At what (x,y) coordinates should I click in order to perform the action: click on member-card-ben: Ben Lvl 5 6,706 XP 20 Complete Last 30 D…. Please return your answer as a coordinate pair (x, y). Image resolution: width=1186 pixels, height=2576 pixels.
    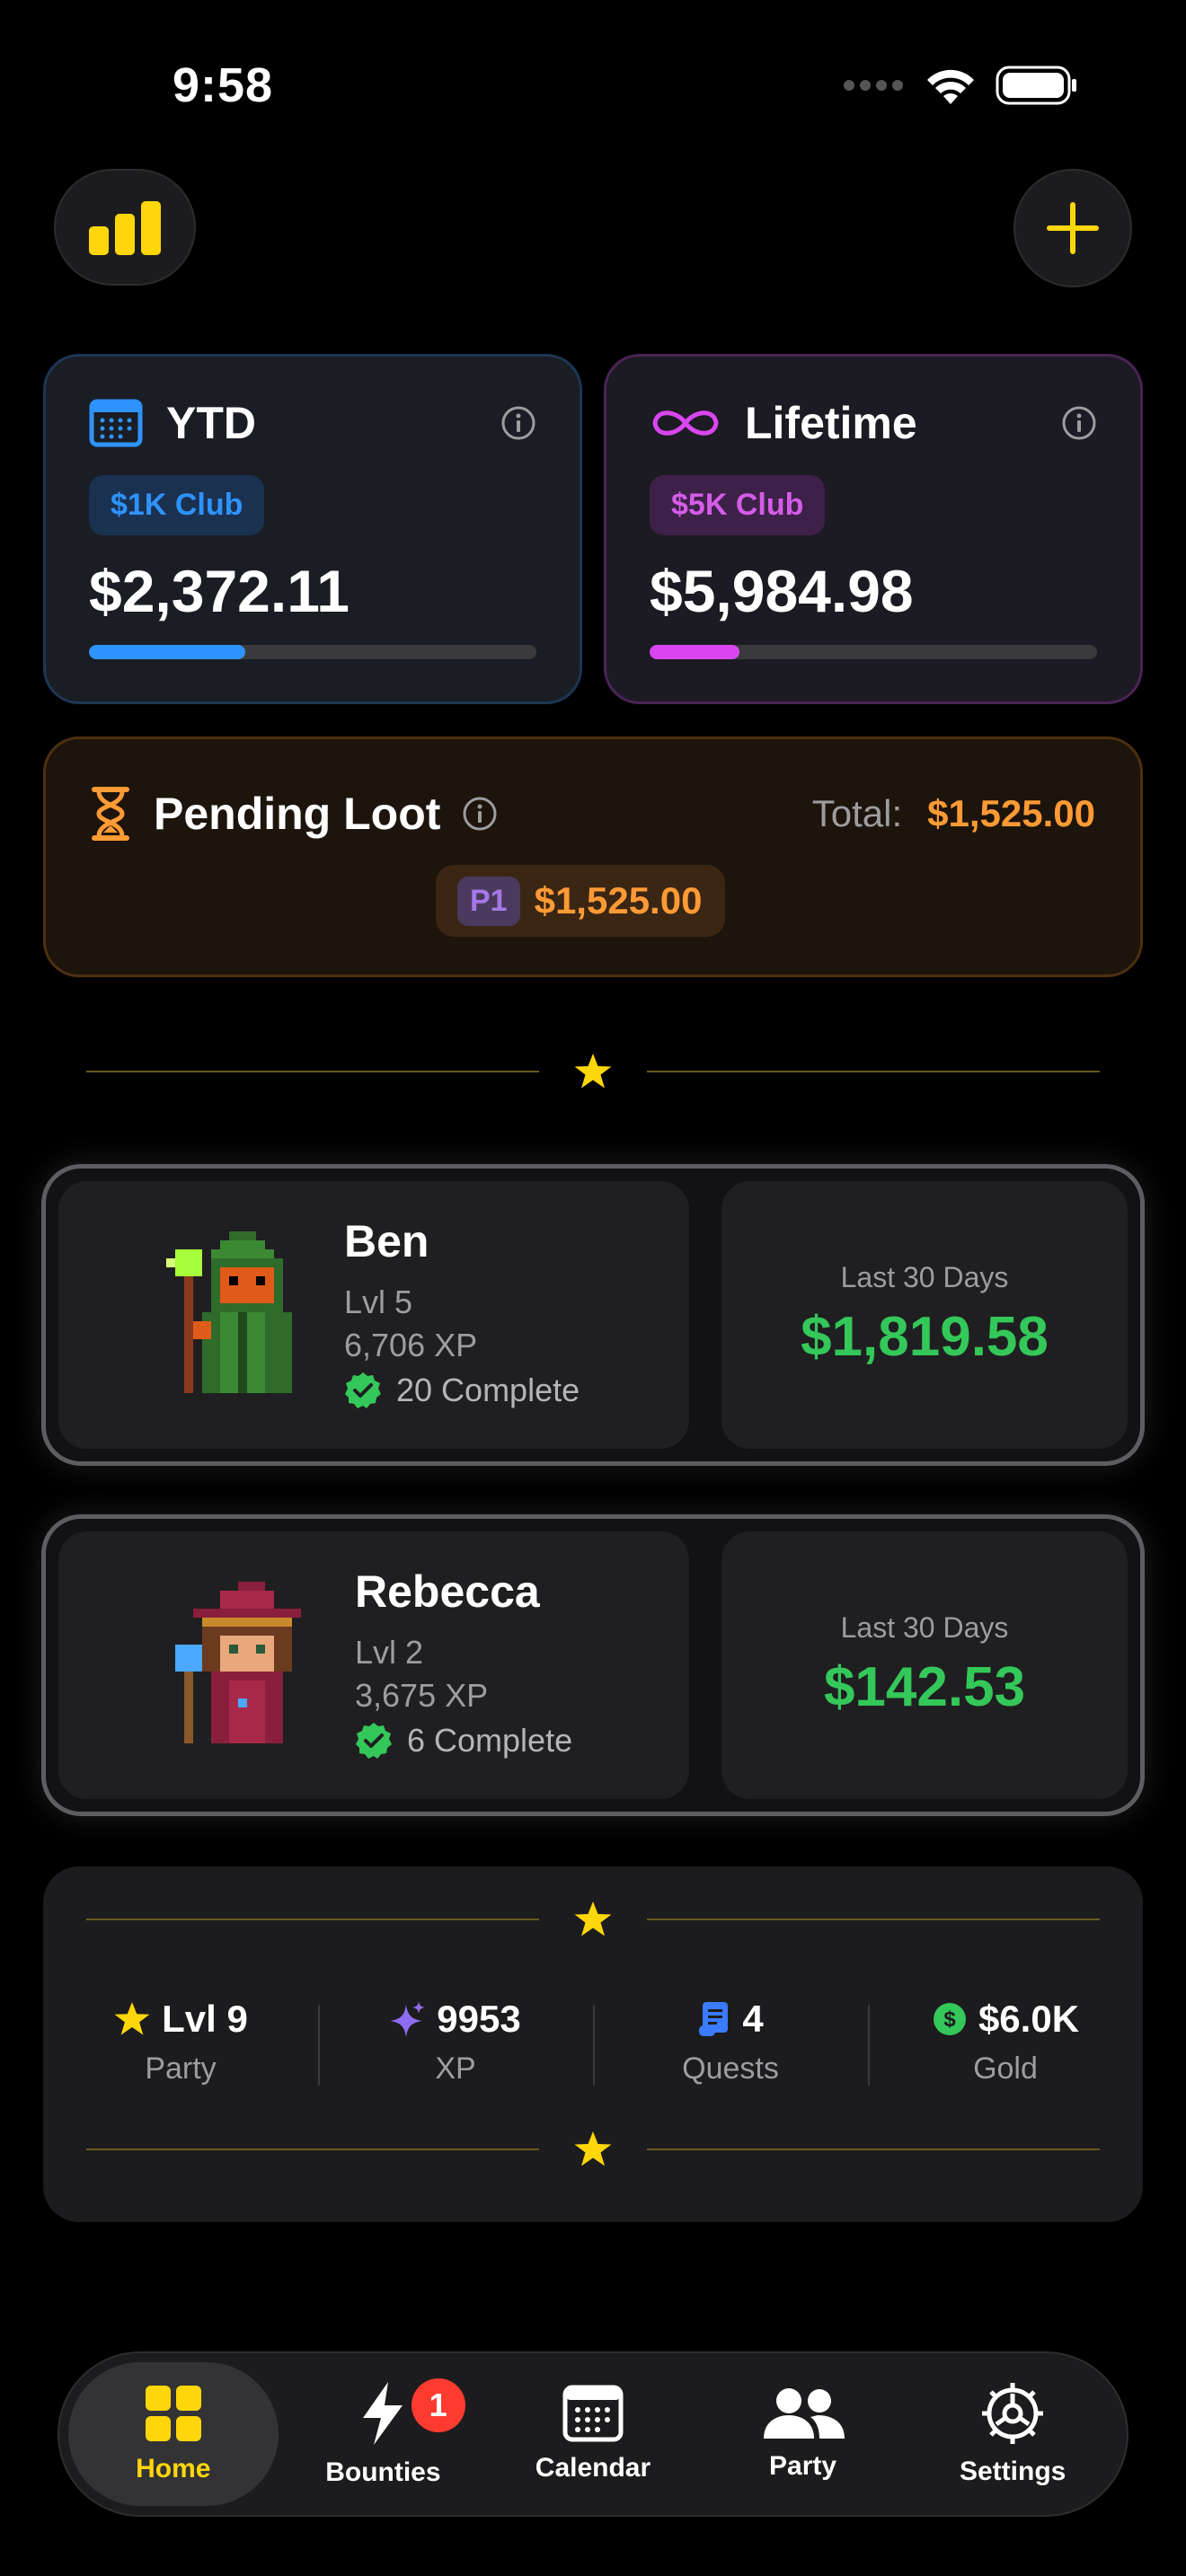
    Looking at the image, I should click on (593, 1315).